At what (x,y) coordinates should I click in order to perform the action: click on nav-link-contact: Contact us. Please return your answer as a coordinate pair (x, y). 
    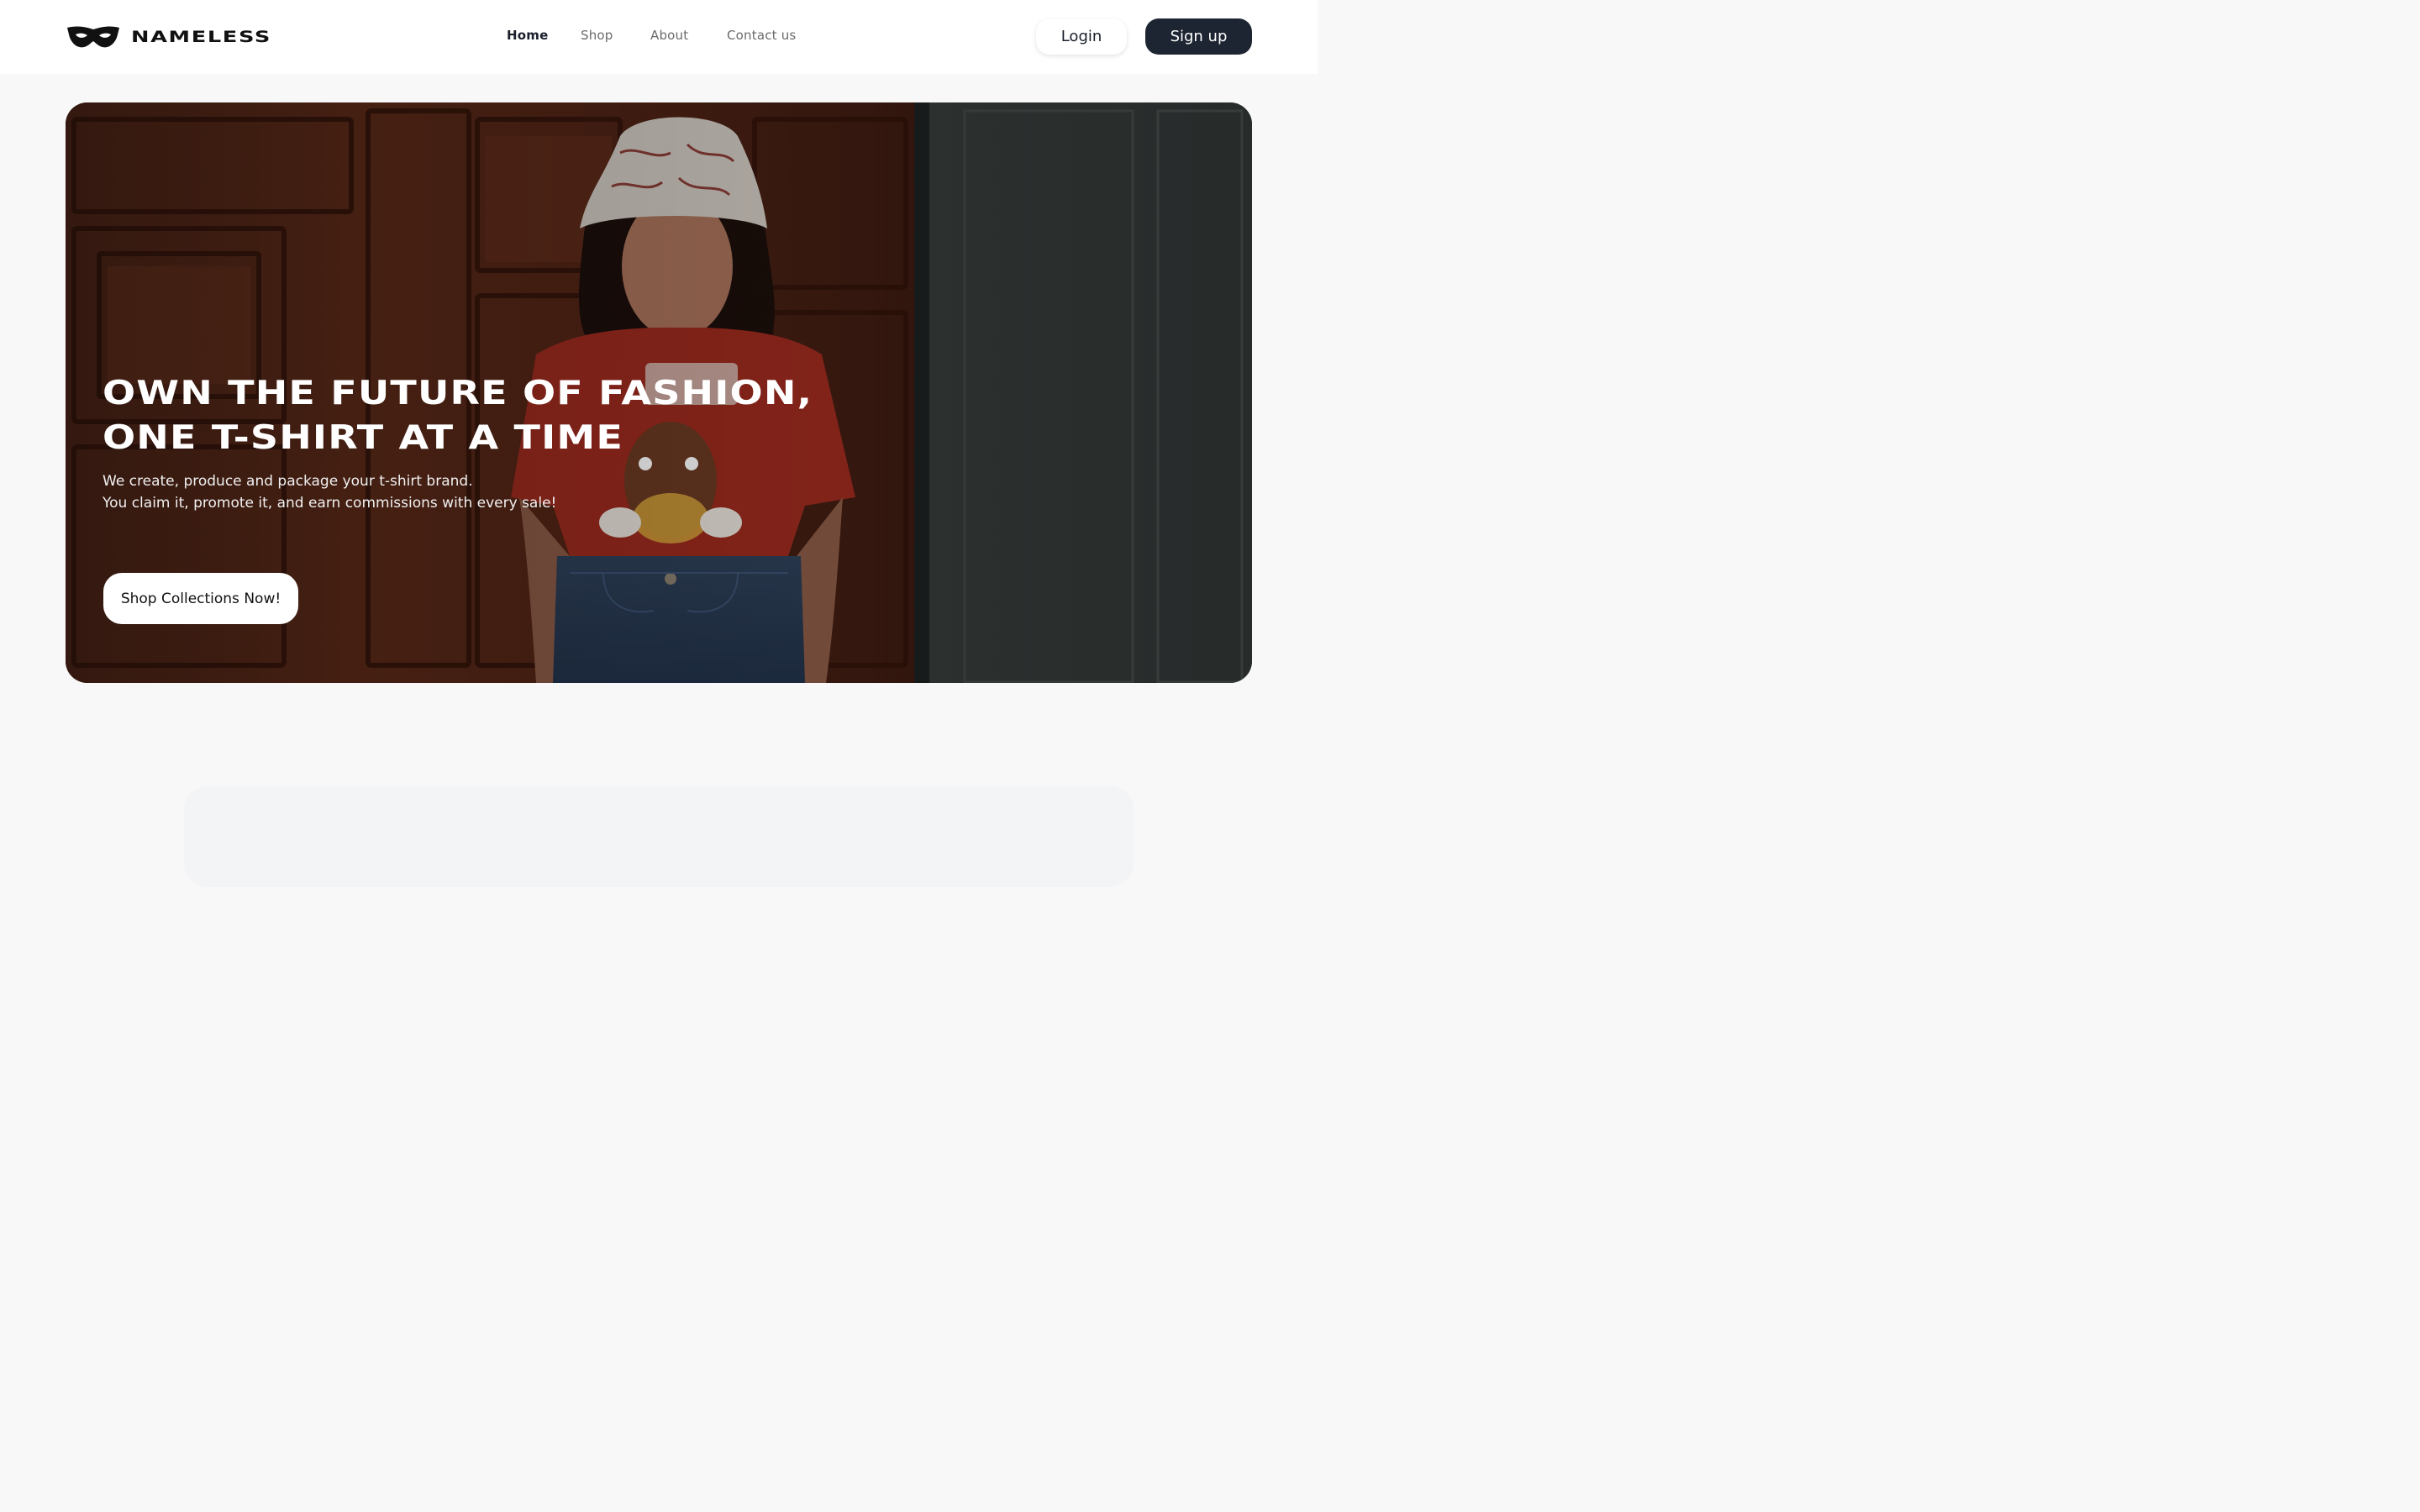
    Looking at the image, I should click on (762, 35).